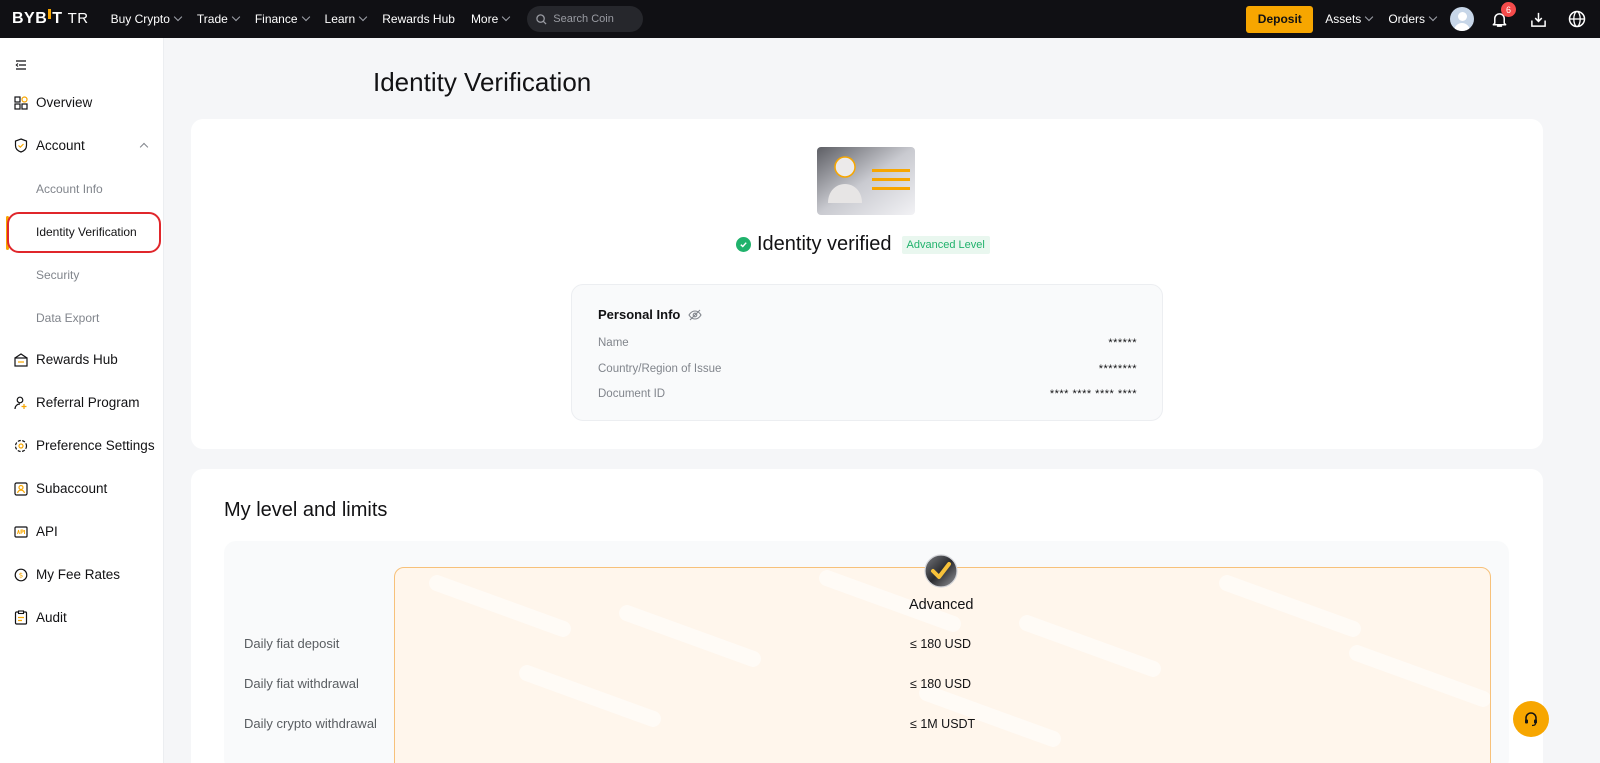  Describe the element at coordinates (541, 19) in the screenshot. I see `search-icon` at that location.